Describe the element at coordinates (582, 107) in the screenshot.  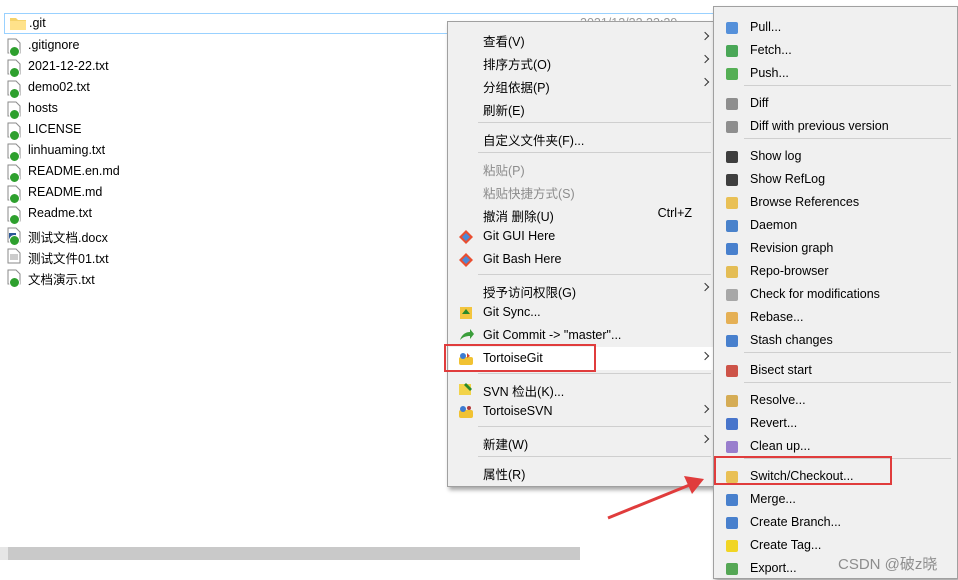
I see `menu-item-refresh: 刷新(E)` at that location.